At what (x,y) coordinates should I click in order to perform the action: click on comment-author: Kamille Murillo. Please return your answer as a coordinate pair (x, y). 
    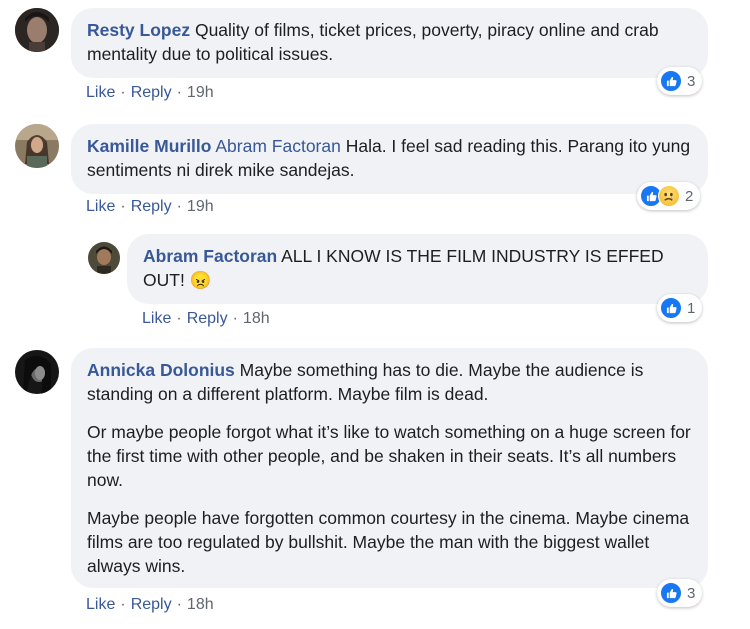
    Looking at the image, I should click on (149, 146).